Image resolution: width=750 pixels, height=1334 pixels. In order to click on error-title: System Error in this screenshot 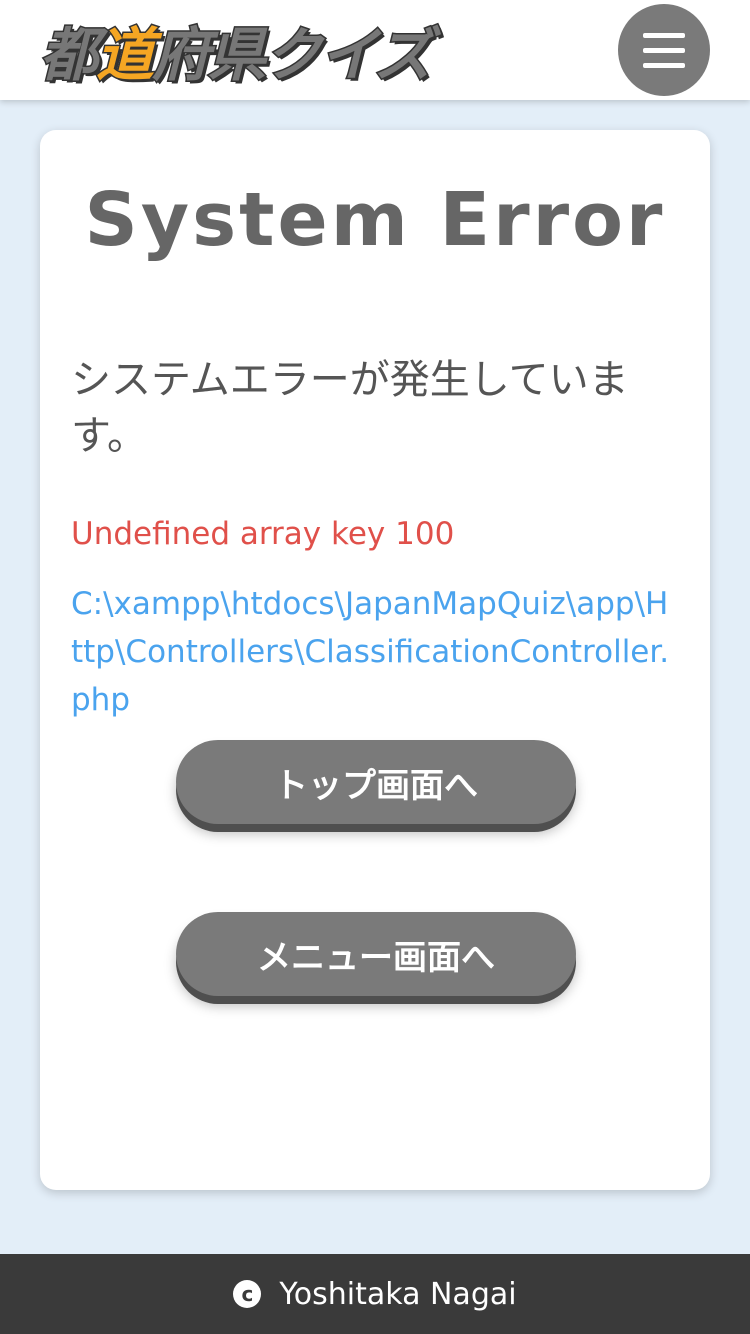, I will do `click(375, 220)`.